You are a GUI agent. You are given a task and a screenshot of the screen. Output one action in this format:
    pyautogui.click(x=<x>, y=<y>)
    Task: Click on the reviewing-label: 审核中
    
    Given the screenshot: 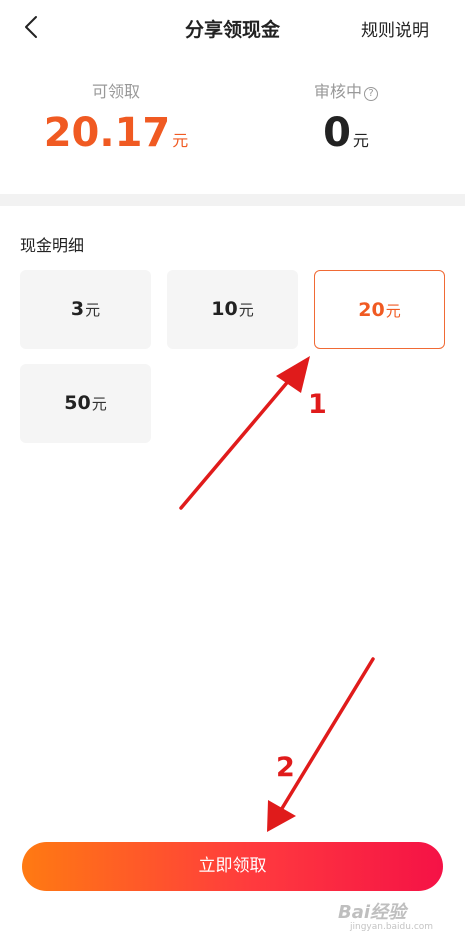 What is the action you would take?
    pyautogui.click(x=337, y=91)
    